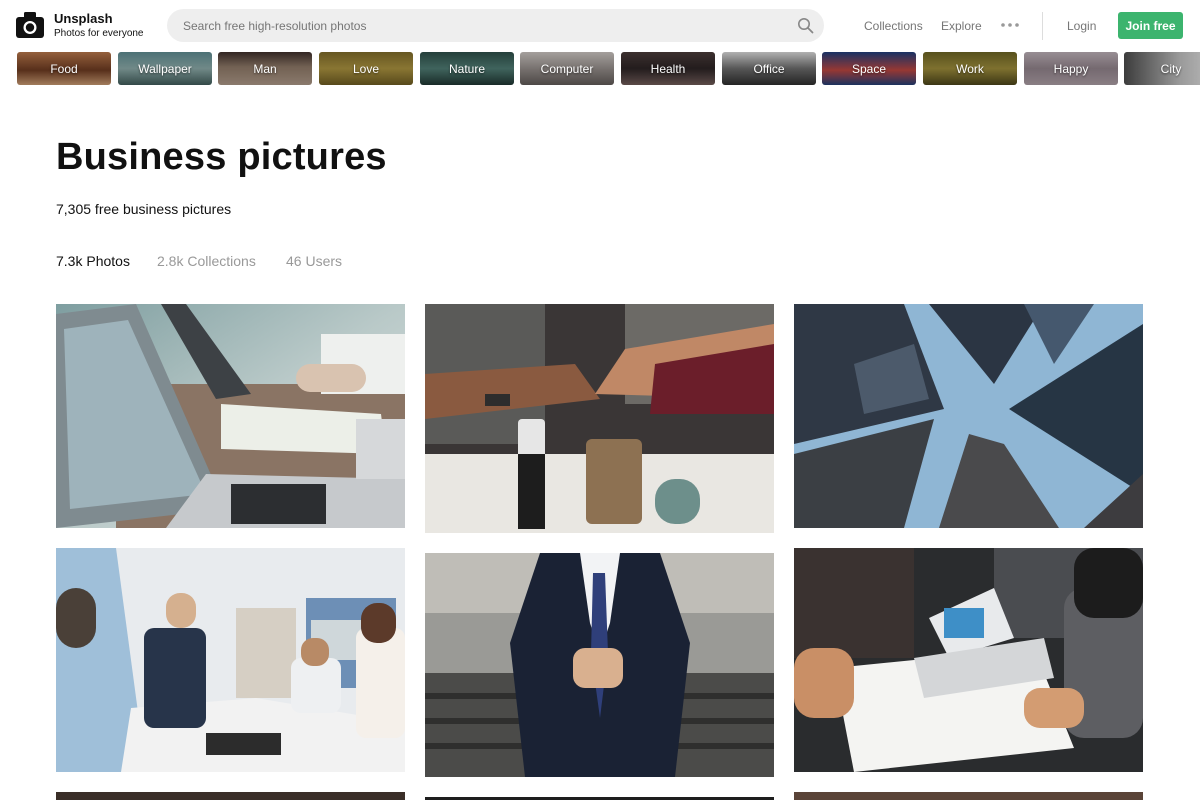  I want to click on topic-chip-label: Love, so click(366, 69).